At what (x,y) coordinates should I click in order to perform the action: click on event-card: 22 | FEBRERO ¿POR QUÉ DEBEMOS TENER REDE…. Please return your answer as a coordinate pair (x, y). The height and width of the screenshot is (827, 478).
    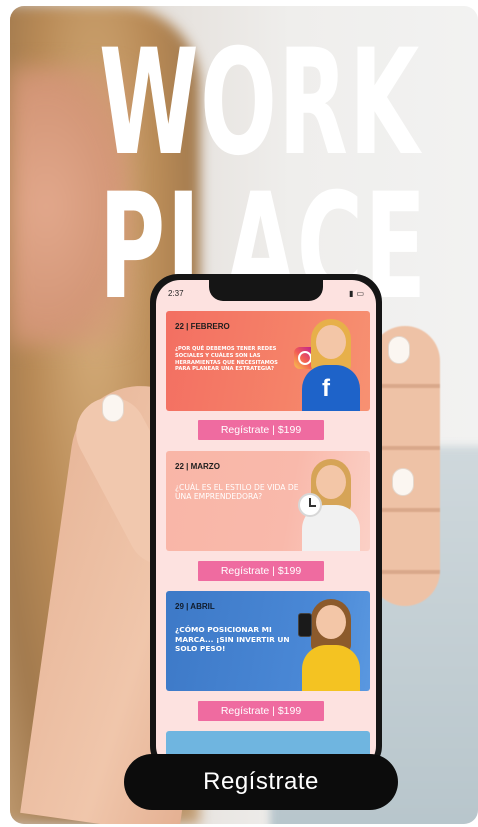
    Looking at the image, I should click on (268, 361).